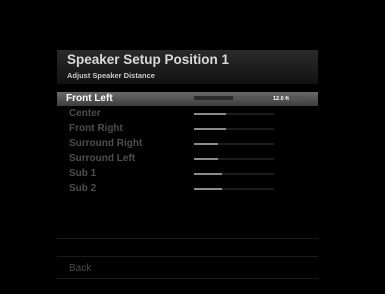  Describe the element at coordinates (187, 129) in the screenshot. I see `speaker-row-front-right: Front Right` at that location.